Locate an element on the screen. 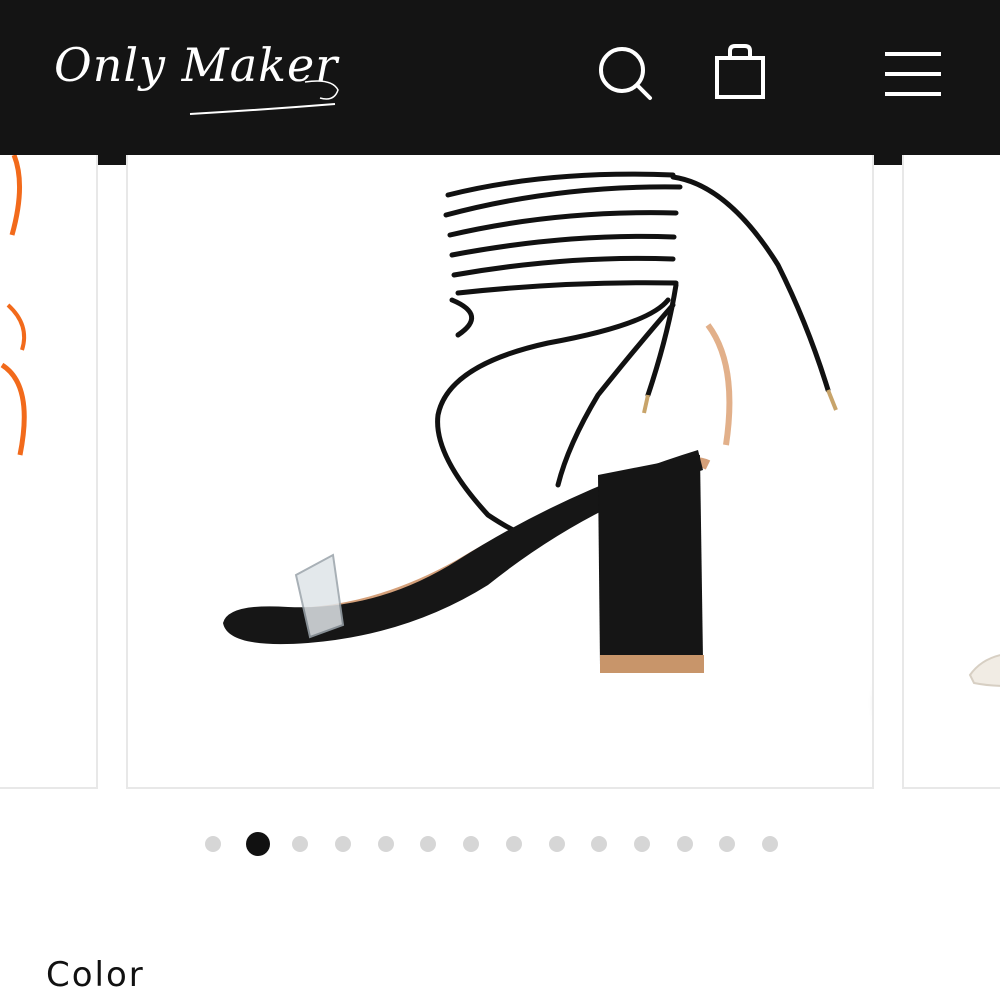 This screenshot has height=1000, width=1000. search-icon is located at coordinates (625, 73).